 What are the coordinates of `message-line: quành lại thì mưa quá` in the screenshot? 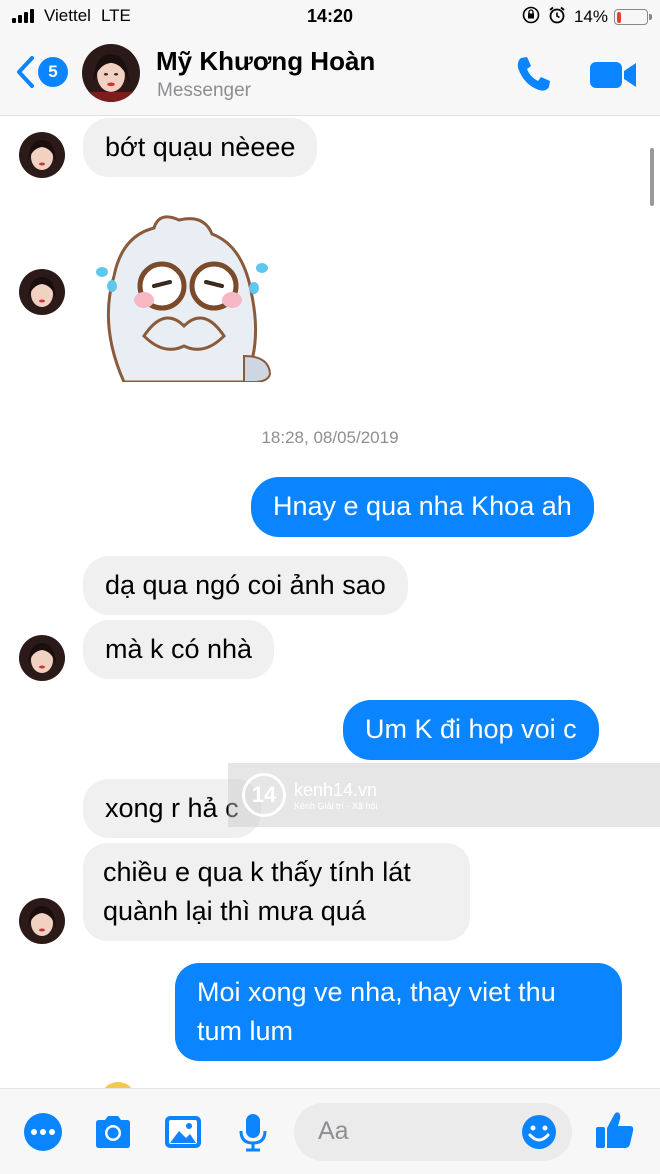 It's located at (234, 911).